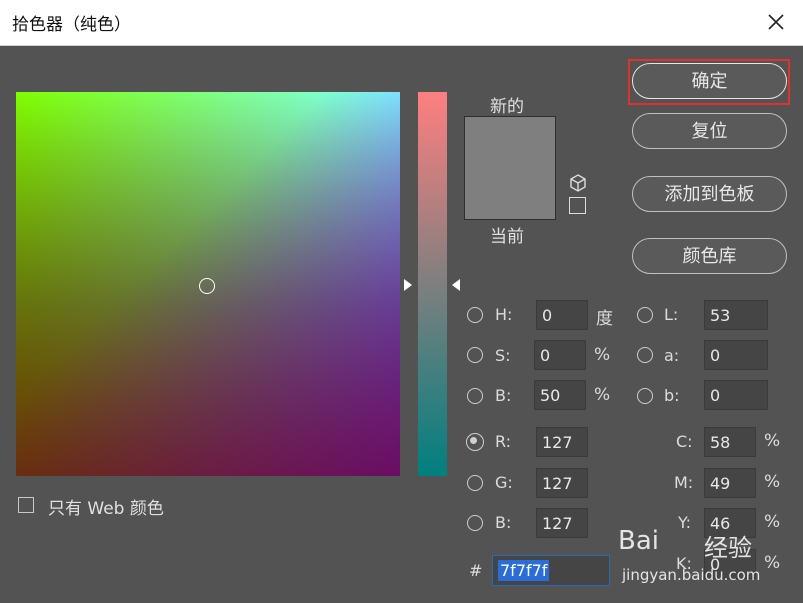  Describe the element at coordinates (475, 483) in the screenshot. I see `radio-g` at that location.